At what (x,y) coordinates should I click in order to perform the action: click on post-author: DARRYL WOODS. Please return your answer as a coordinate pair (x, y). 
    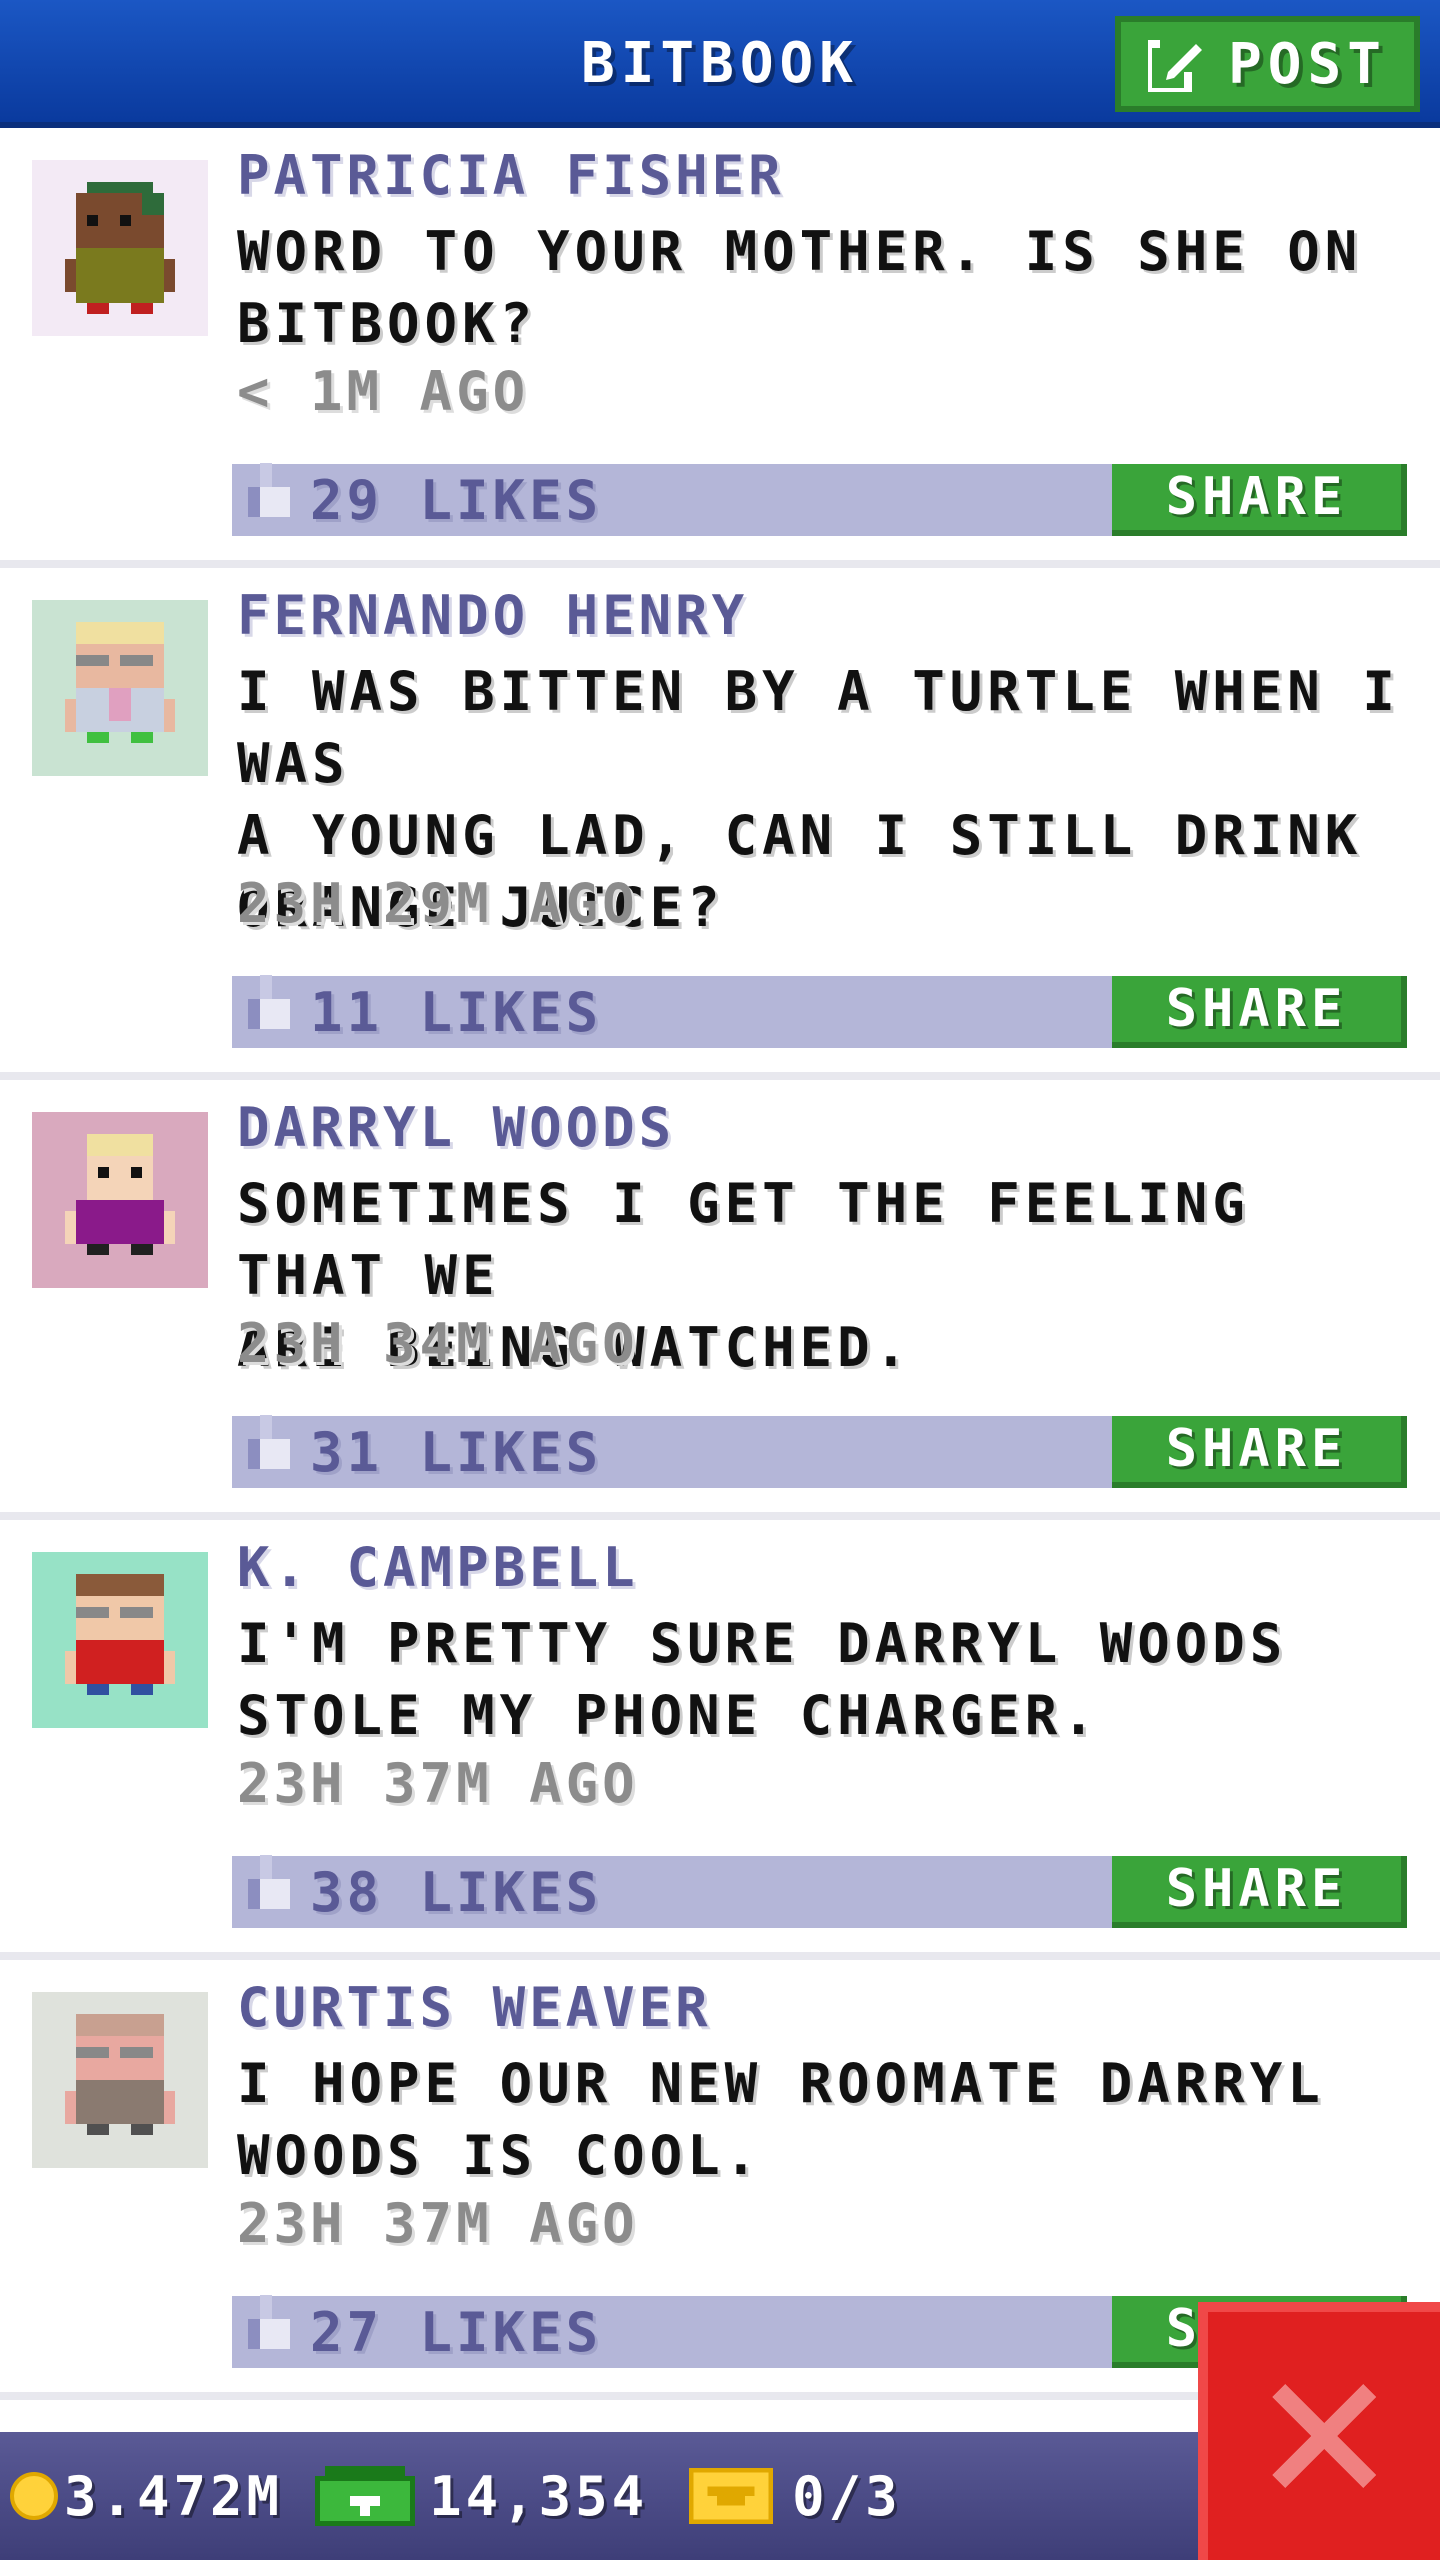
    Looking at the image, I should click on (456, 1127).